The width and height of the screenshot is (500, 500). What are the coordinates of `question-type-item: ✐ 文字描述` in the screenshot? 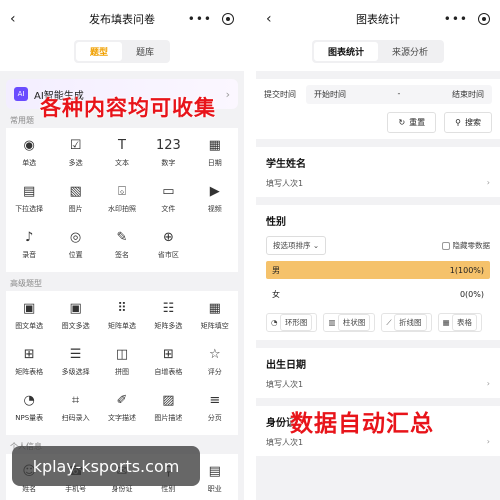 It's located at (122, 408).